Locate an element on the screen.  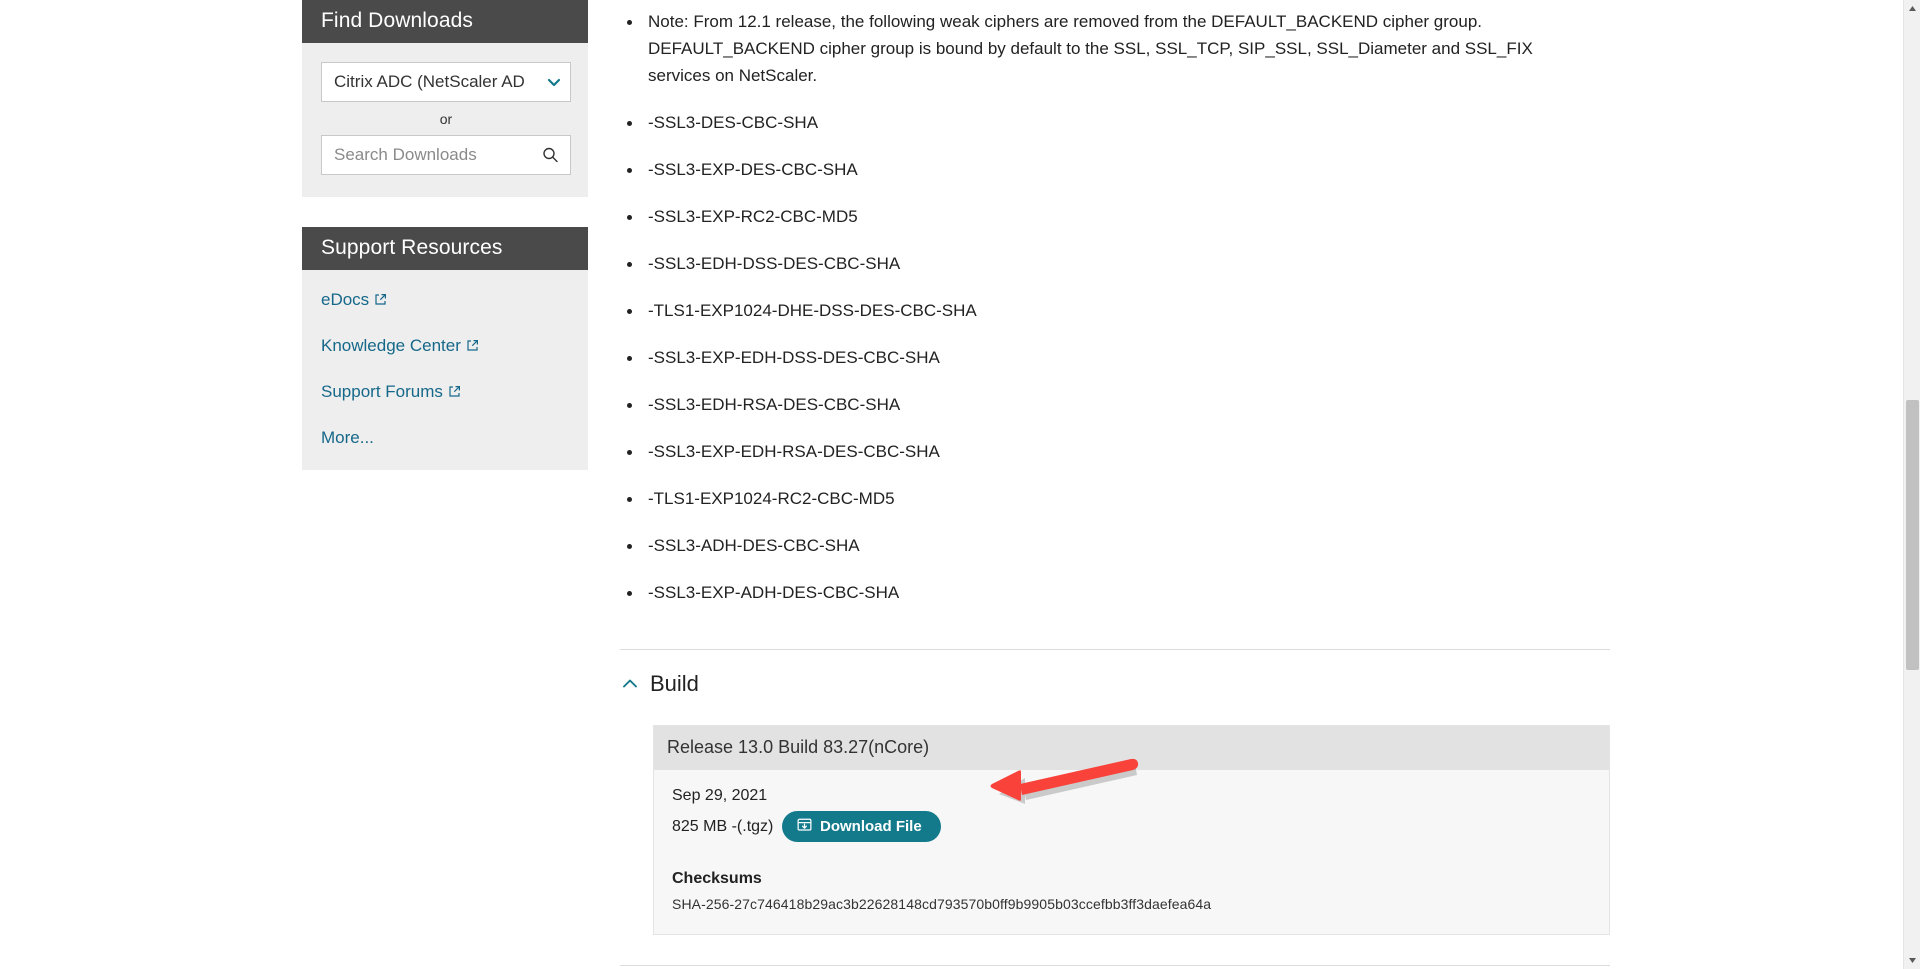
build-download-row: 825 MB -(.tgz) Download File is located at coordinates (1140, 826).